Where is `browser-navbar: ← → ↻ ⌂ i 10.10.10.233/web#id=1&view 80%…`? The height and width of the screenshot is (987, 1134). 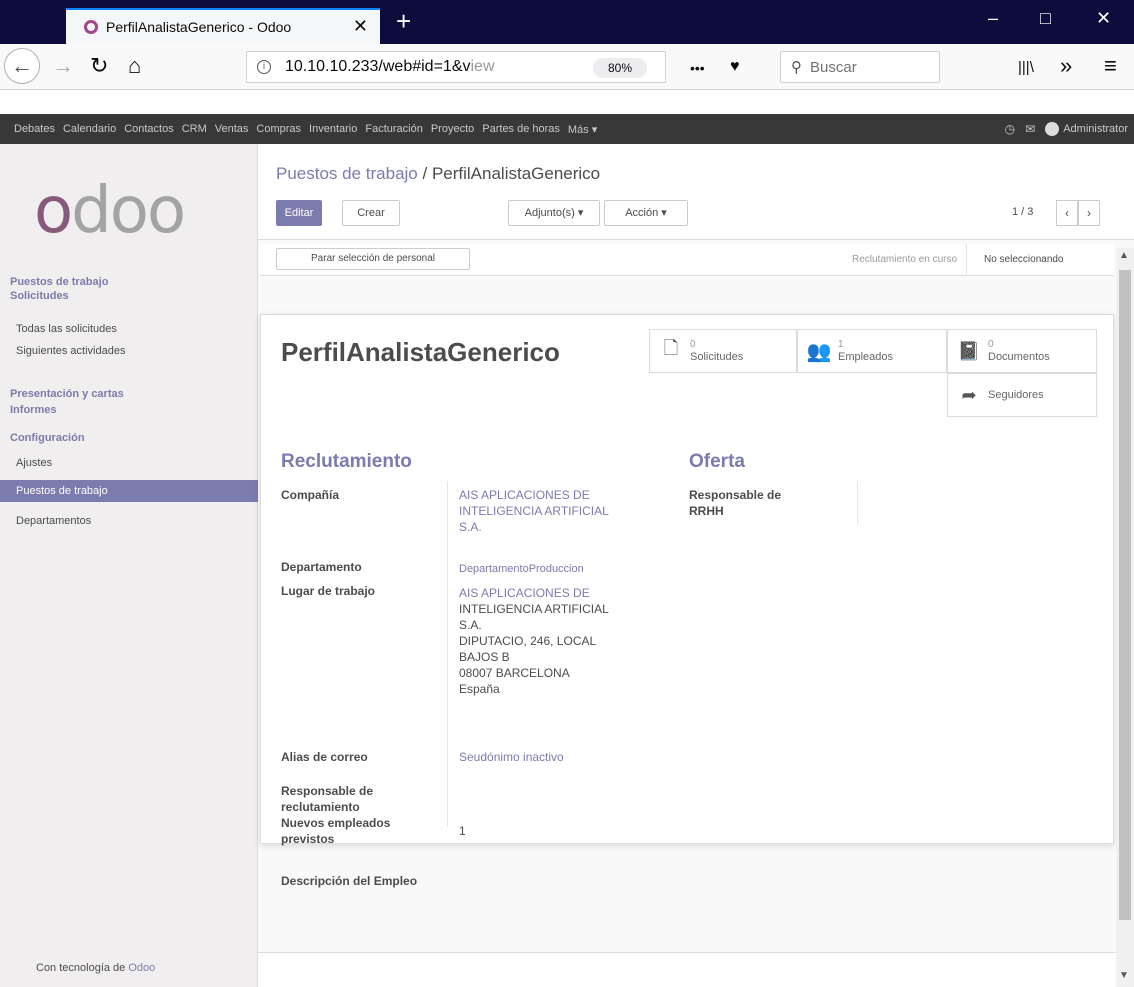
browser-navbar: ← → ↻ ⌂ i 10.10.10.233/web#id=1&view 80%… is located at coordinates (567, 67).